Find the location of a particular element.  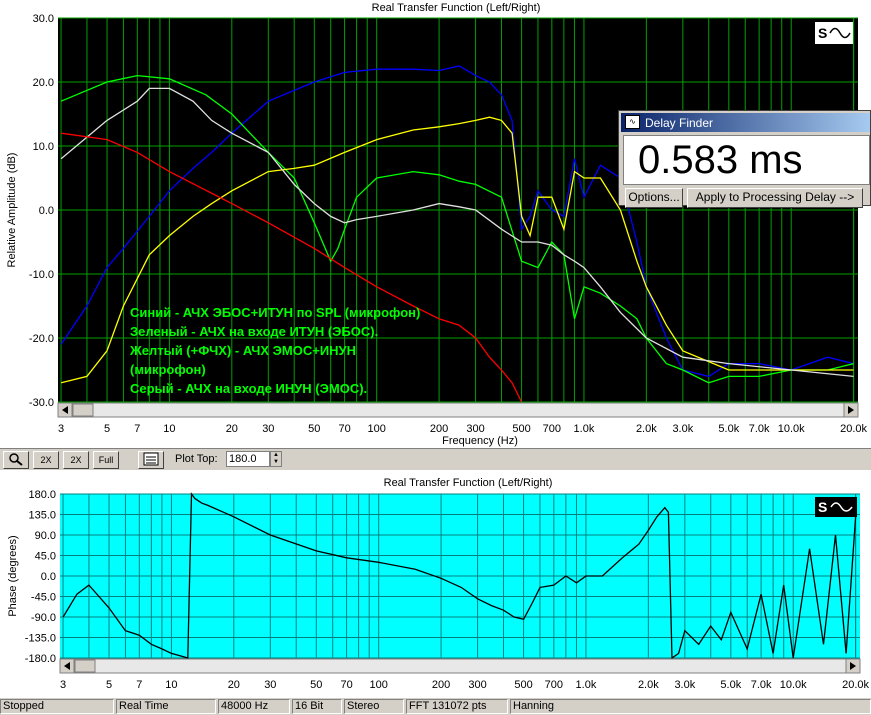

delay-value-display: 0.583 ms is located at coordinates (746, 160).